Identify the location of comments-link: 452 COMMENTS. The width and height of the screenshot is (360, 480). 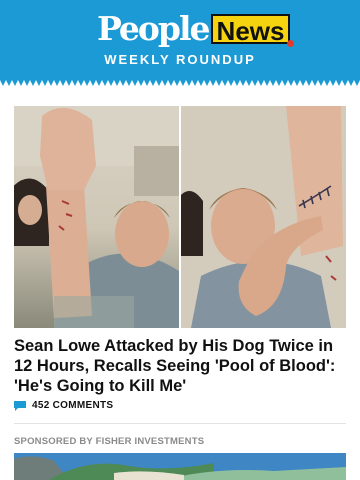
(63, 405).